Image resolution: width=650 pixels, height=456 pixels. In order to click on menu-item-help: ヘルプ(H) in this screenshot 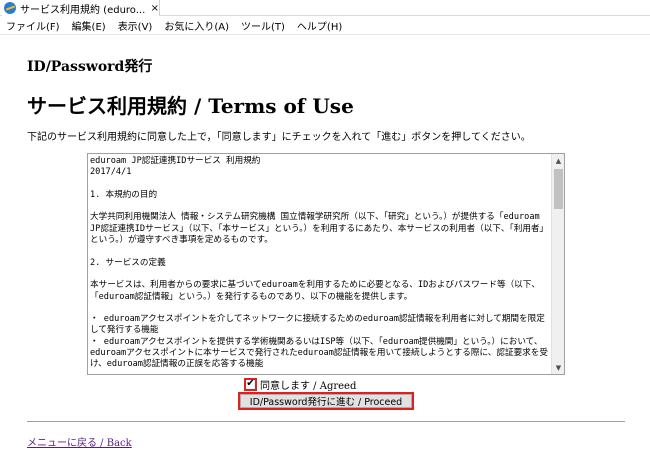, I will do `click(319, 25)`.